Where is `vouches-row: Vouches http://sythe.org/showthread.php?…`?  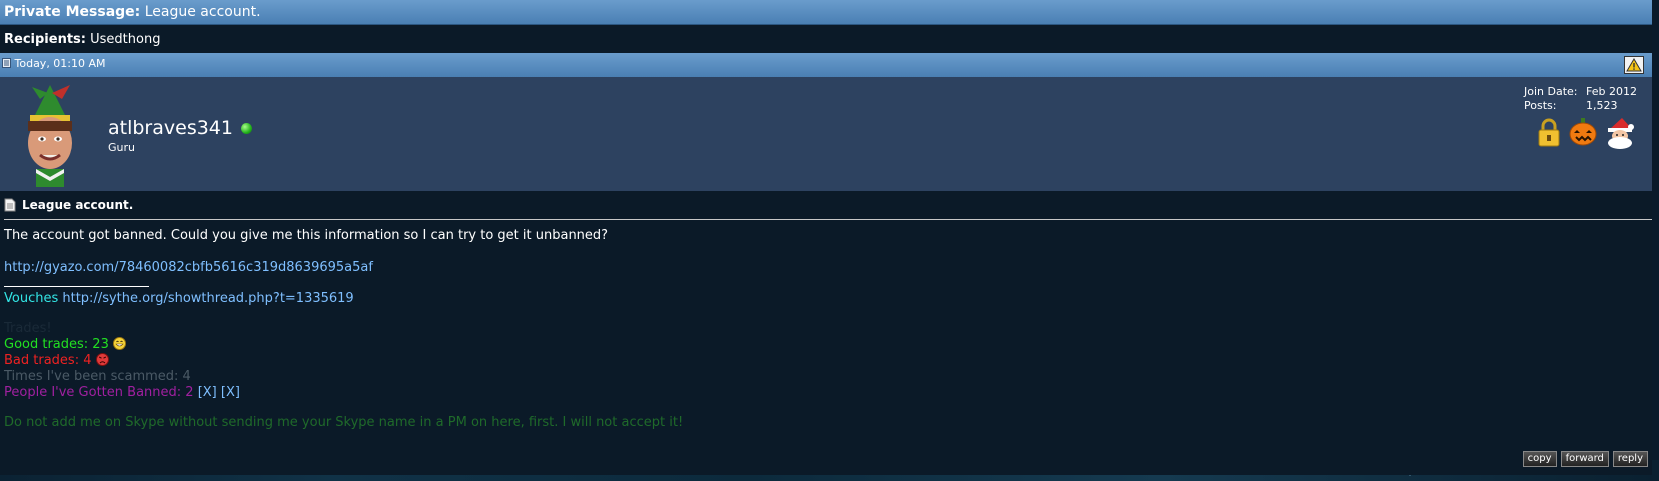
vouches-row: Vouches http://sythe.org/showthread.php?… is located at coordinates (826, 299).